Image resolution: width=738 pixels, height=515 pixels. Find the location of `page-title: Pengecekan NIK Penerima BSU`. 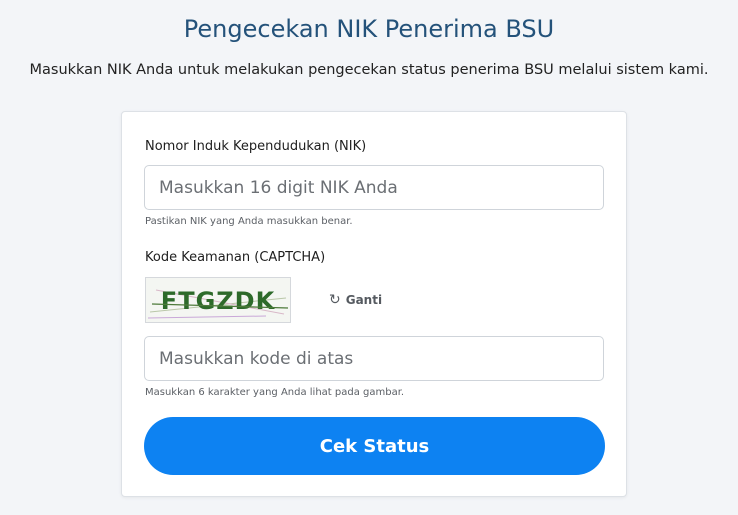

page-title: Pengecekan NIK Penerima BSU is located at coordinates (369, 29).